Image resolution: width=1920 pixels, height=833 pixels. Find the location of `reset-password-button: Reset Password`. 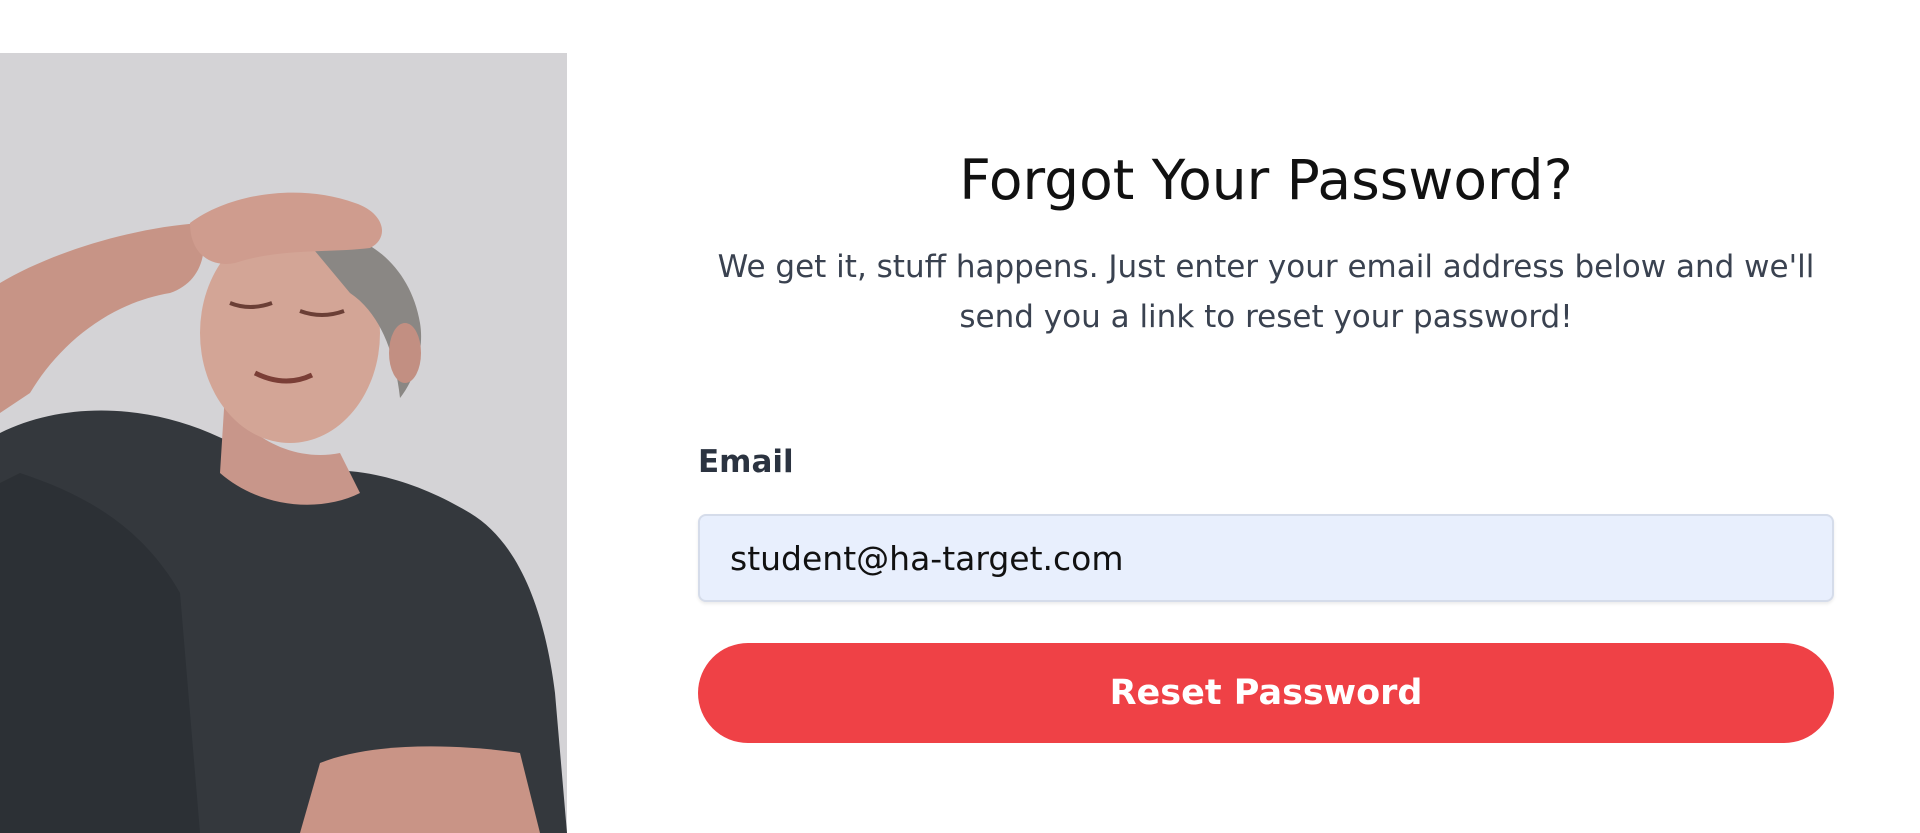

reset-password-button: Reset Password is located at coordinates (1266, 693).